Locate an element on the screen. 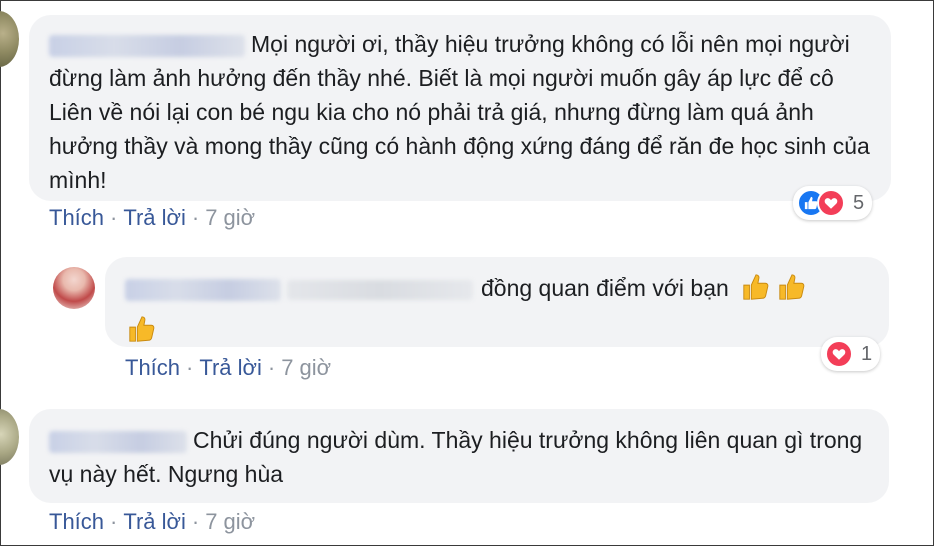 This screenshot has height=548, width=936. reaction-count: 5 is located at coordinates (859, 202).